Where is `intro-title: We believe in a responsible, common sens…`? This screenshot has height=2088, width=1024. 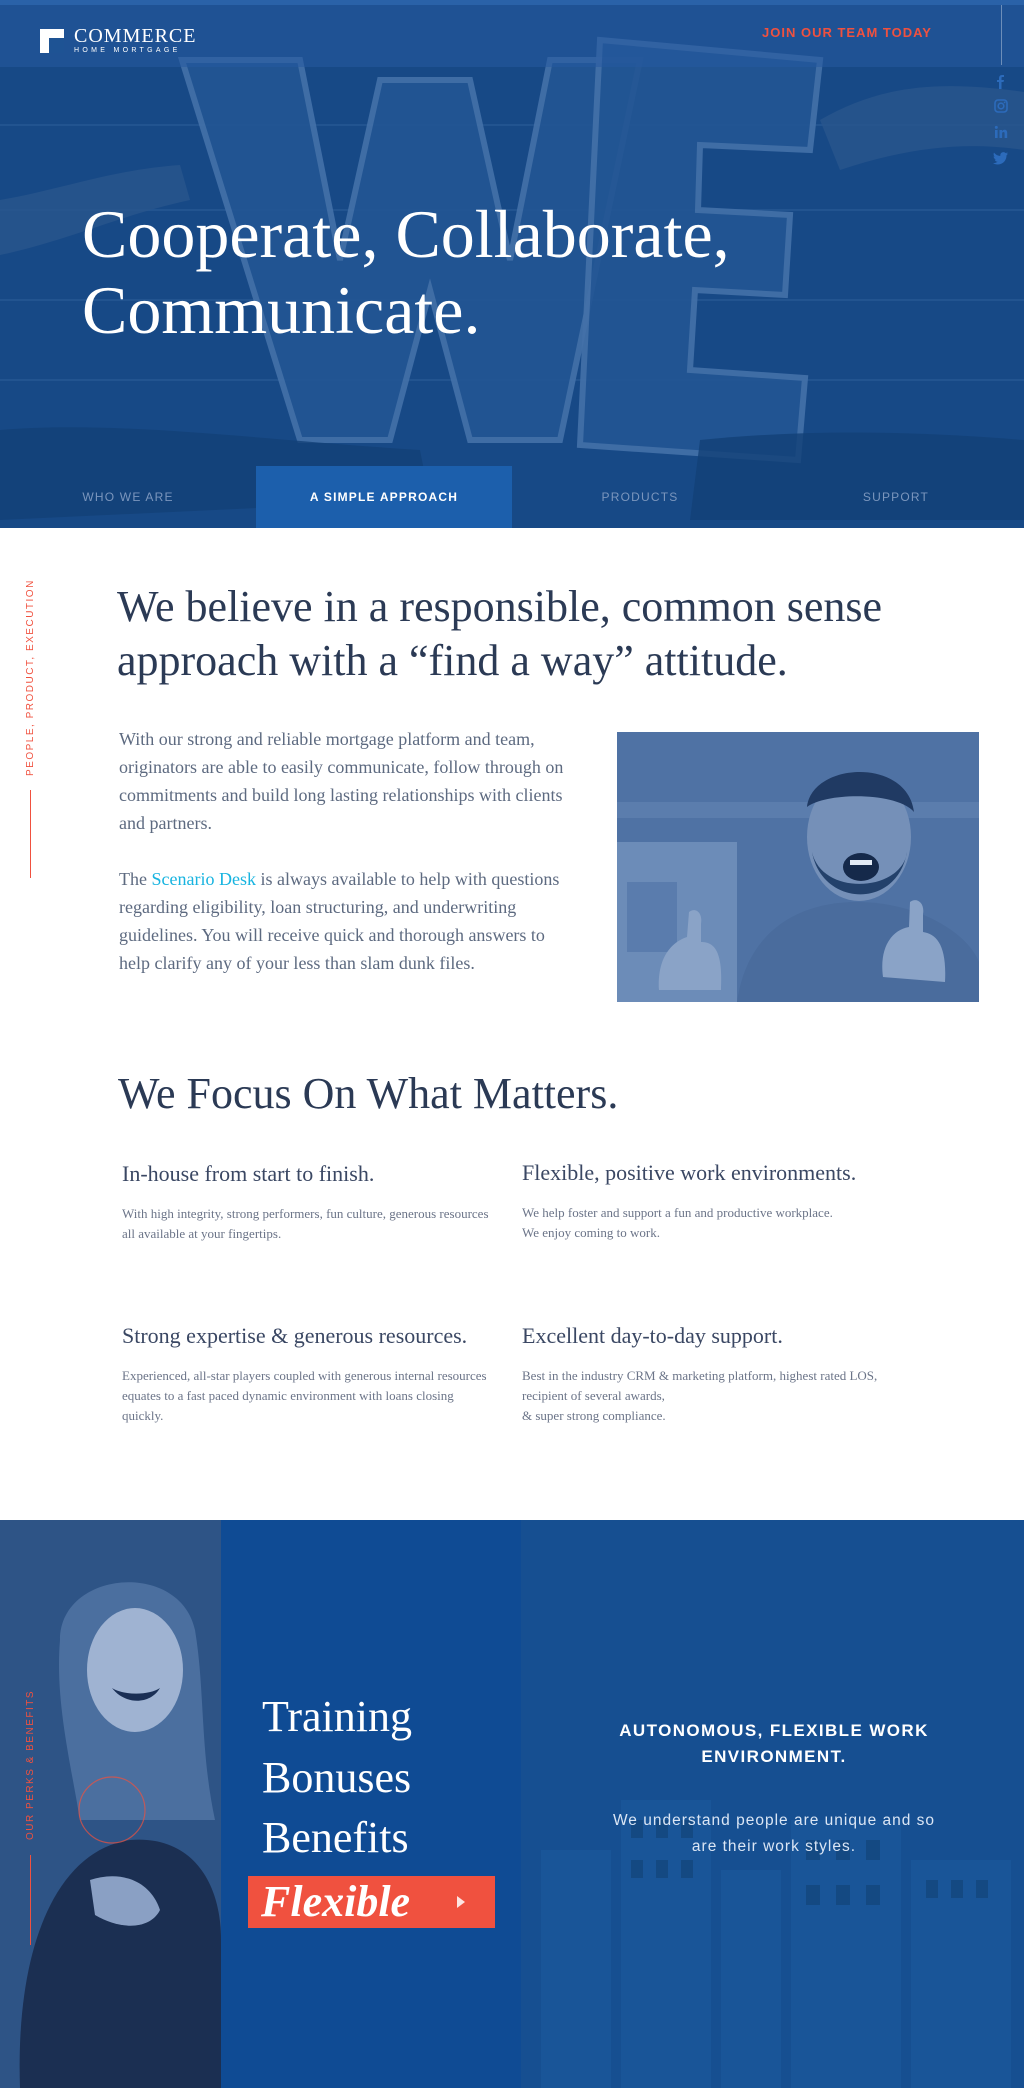
intro-title: We believe in a responsible, common sens… is located at coordinates (500, 633).